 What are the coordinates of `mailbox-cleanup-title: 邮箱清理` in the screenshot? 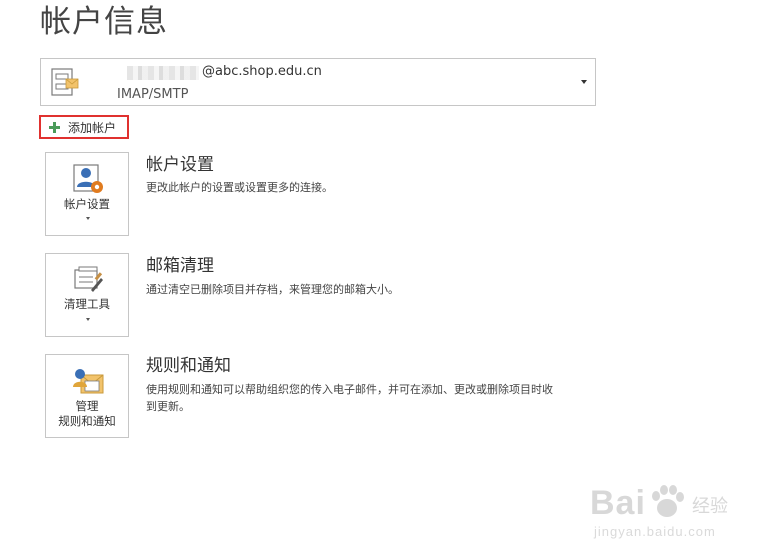 It's located at (180, 266).